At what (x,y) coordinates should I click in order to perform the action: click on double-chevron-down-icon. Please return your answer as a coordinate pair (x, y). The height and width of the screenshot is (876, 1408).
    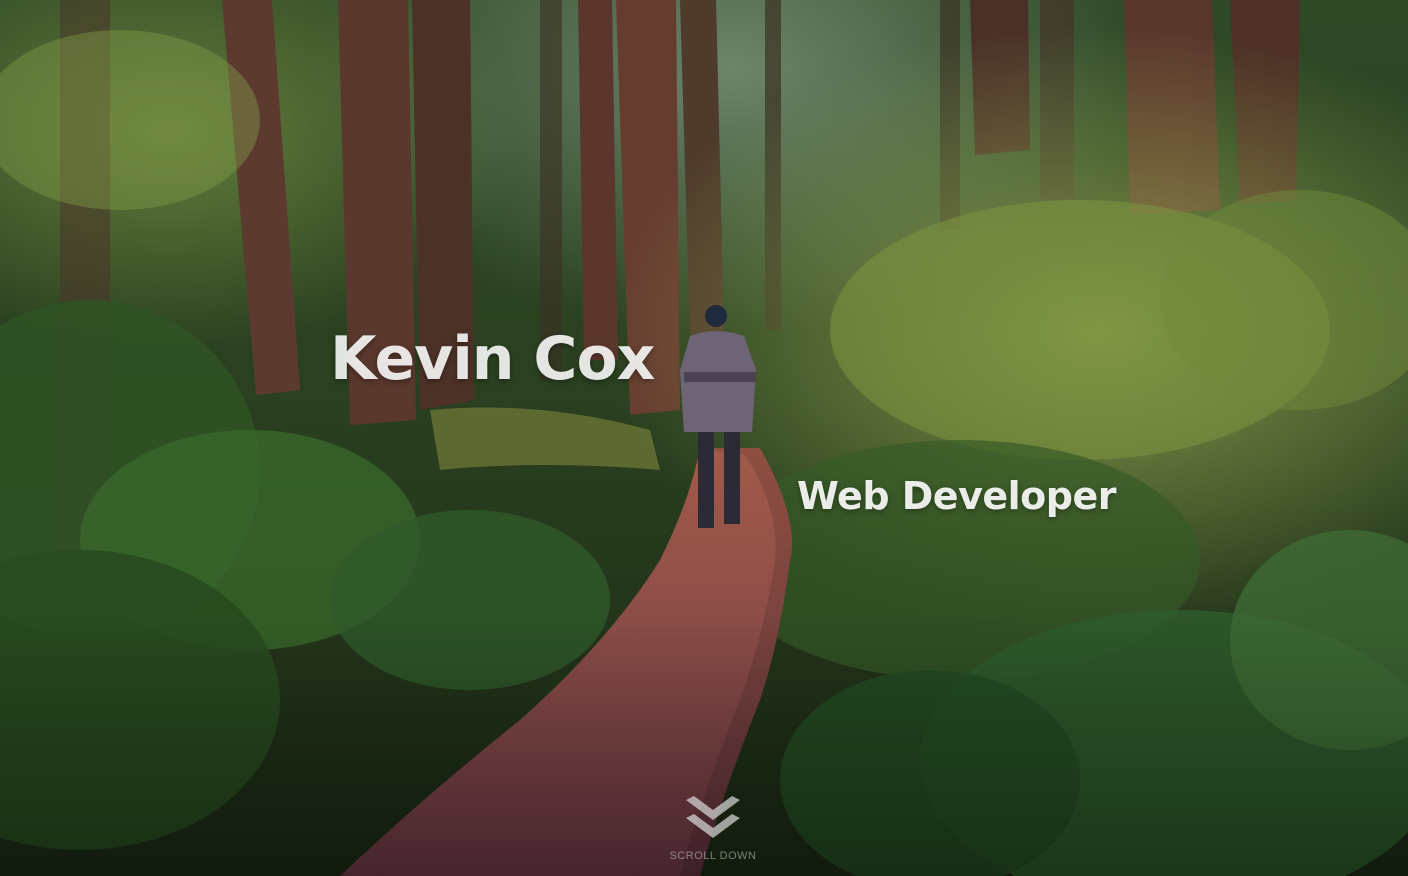
    Looking at the image, I should click on (713, 817).